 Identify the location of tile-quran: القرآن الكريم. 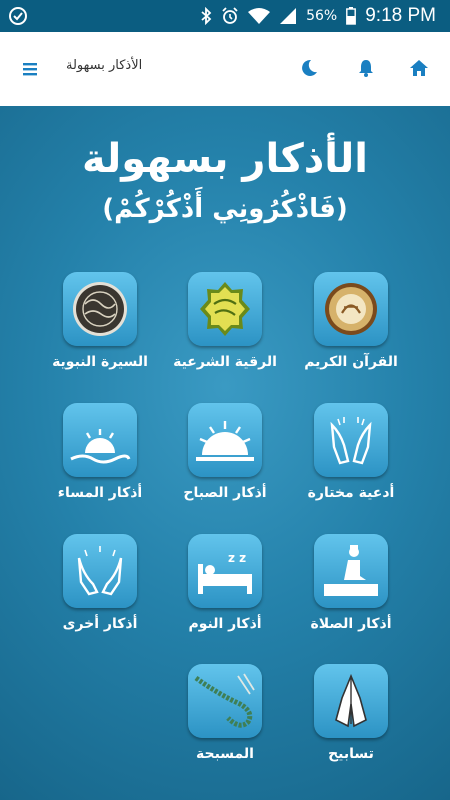
(351, 334).